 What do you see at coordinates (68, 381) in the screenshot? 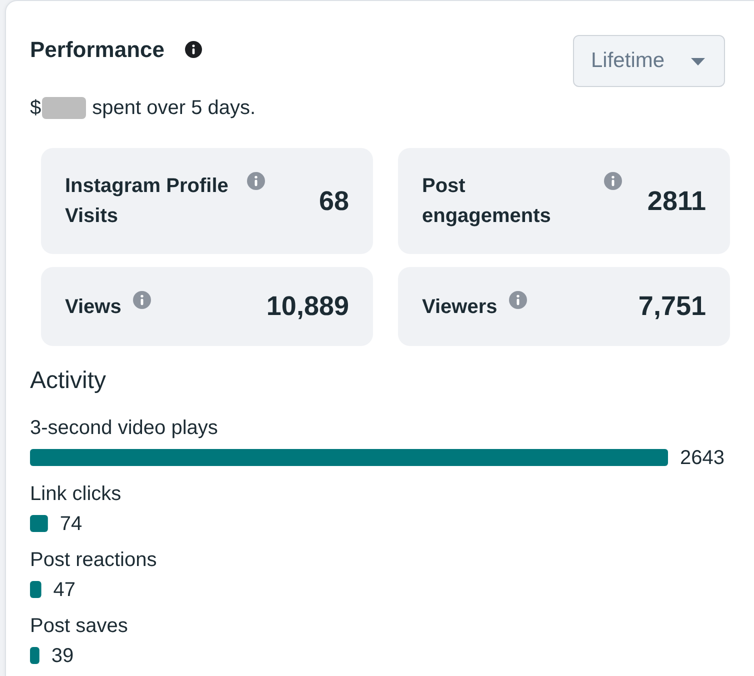
I see `chart-title: Activity` at bounding box center [68, 381].